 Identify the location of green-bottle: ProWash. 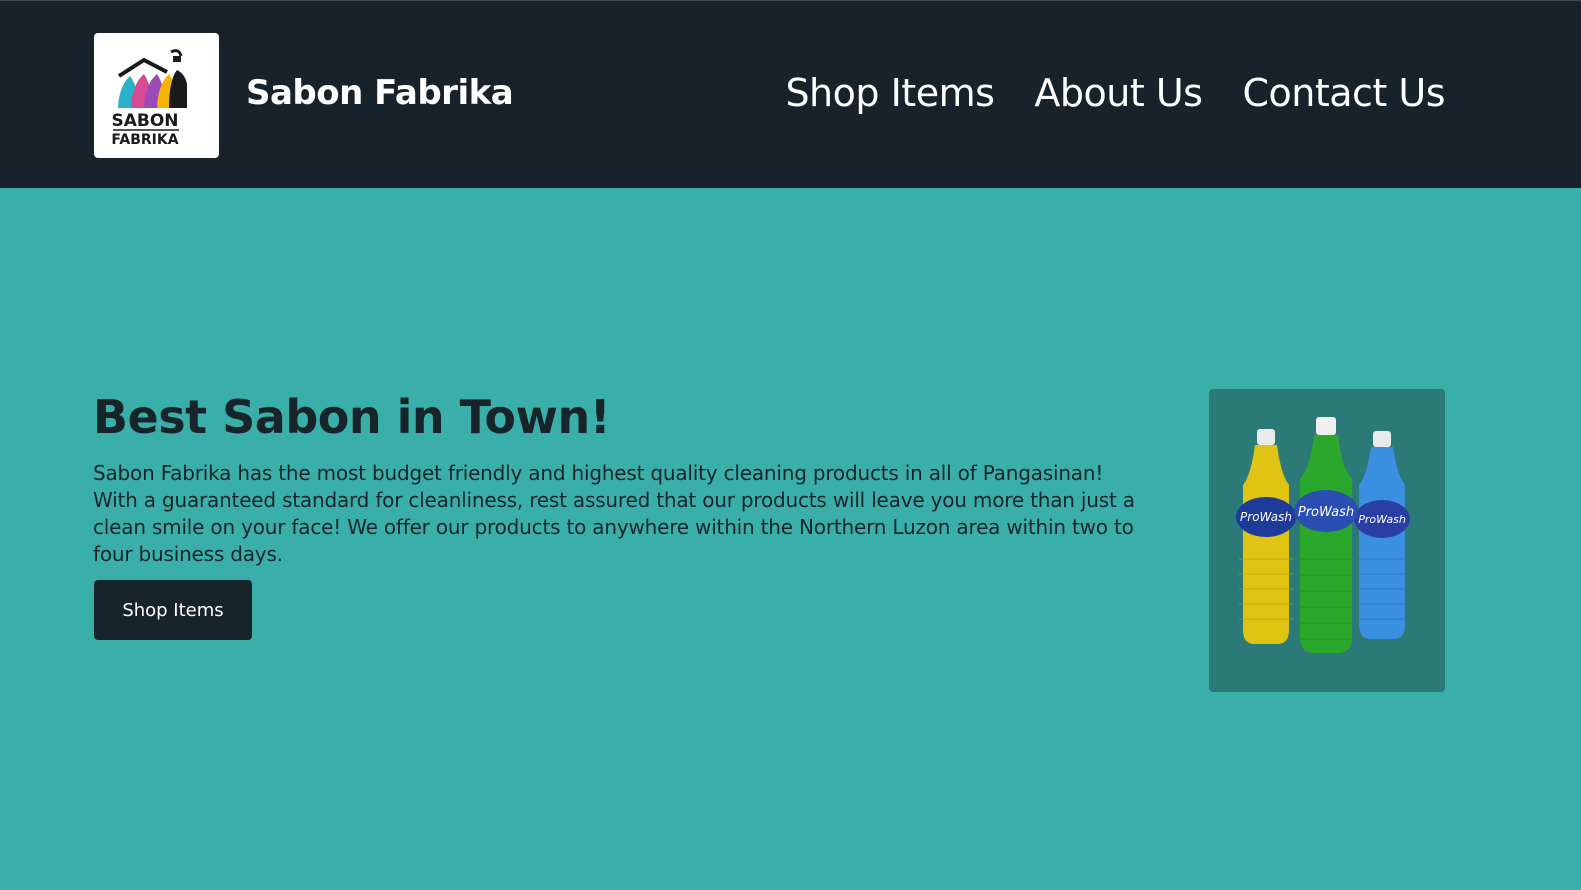
(1326, 535).